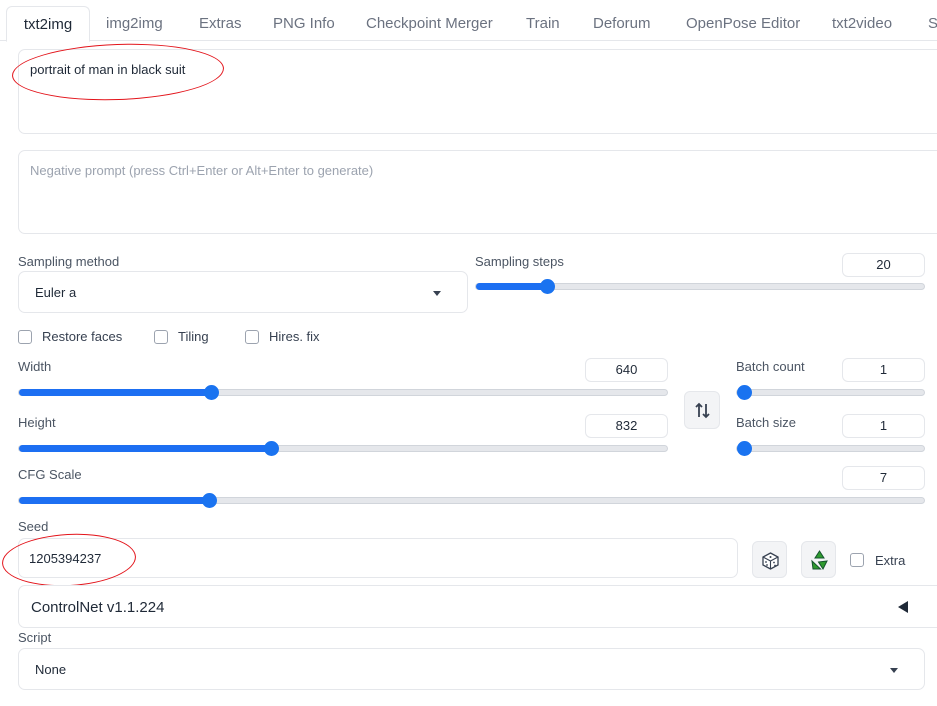 This screenshot has width=937, height=706. Describe the element at coordinates (35, 366) in the screenshot. I see `width-label: Width` at that location.